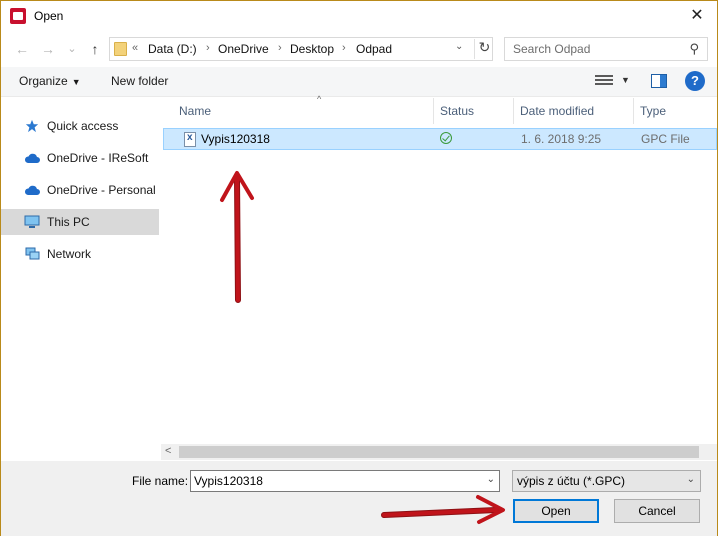 This screenshot has width=718, height=536. I want to click on sidebar-item-network: Network, so click(80, 254).